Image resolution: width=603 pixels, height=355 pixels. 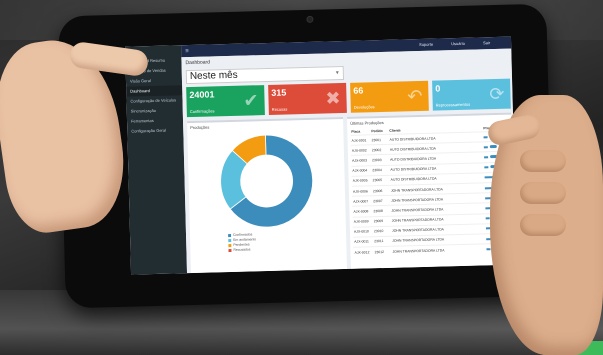 What do you see at coordinates (225, 101) in the screenshot?
I see `tile-confirmations: 24001 Confirmações ✔` at bounding box center [225, 101].